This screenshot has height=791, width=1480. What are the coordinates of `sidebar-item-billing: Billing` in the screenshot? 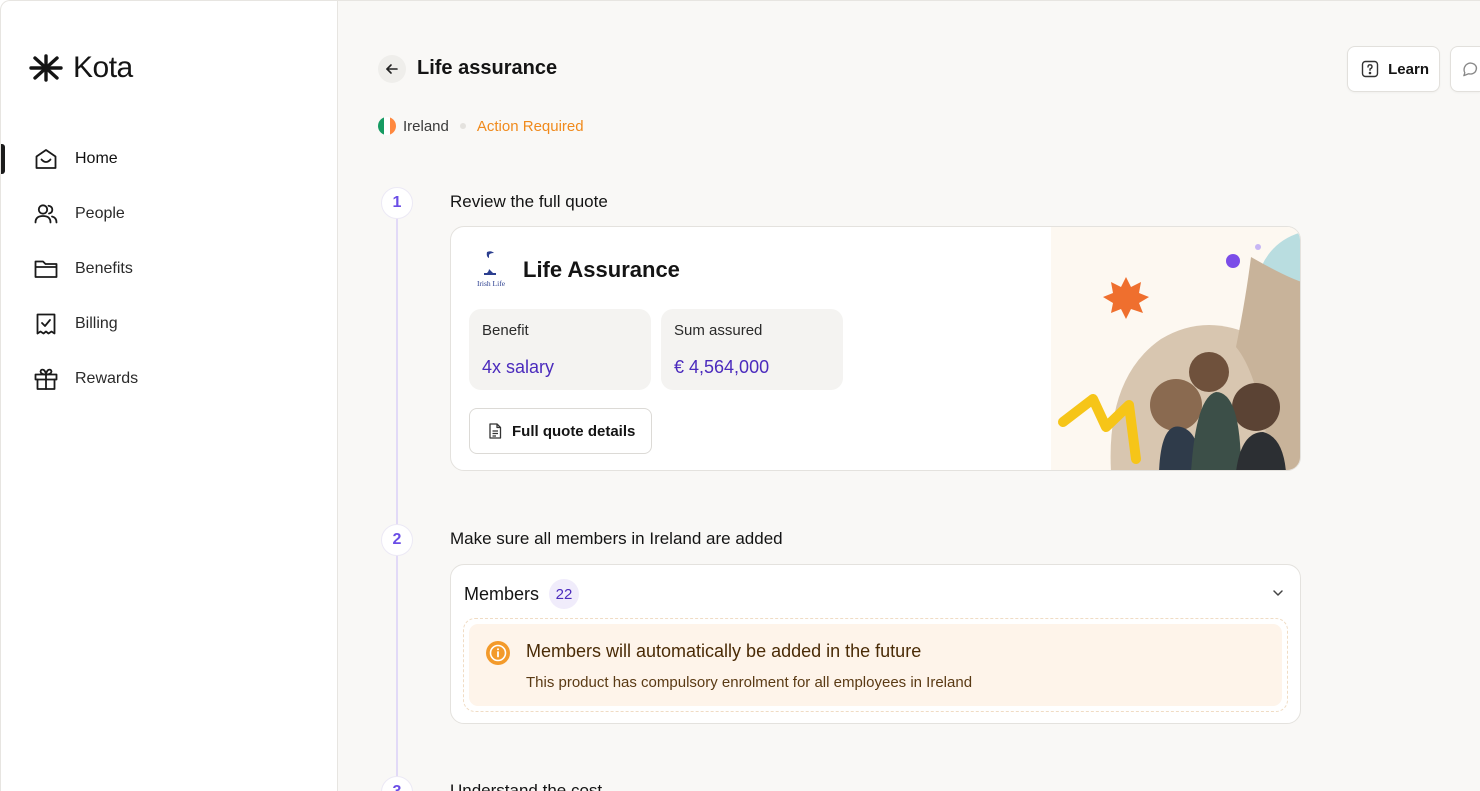 It's located at (169, 323).